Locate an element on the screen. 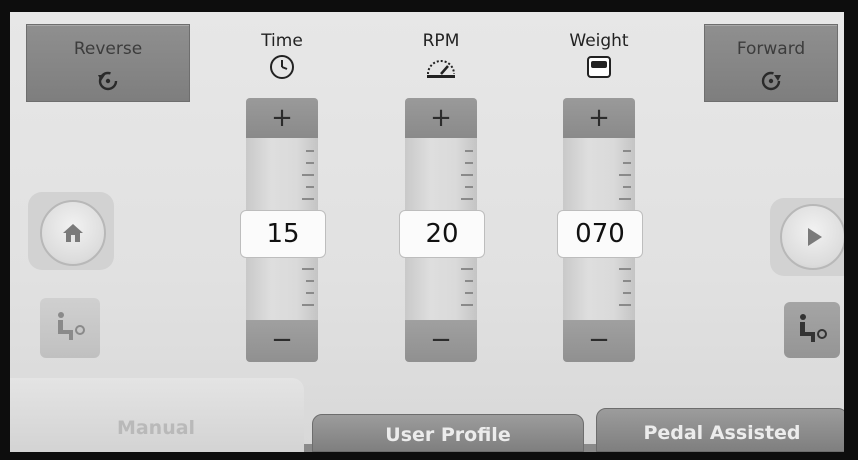 The height and width of the screenshot is (460, 858). weight-stepper: + 070 − is located at coordinates (600, 230).